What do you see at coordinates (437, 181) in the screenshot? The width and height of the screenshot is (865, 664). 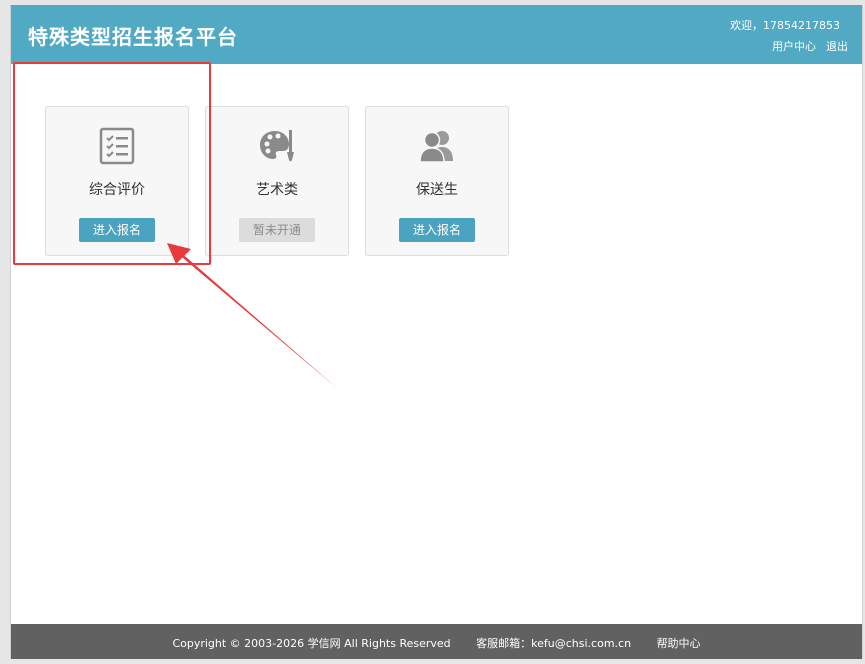 I see `card-recommended-students: 保送生 进入报名` at bounding box center [437, 181].